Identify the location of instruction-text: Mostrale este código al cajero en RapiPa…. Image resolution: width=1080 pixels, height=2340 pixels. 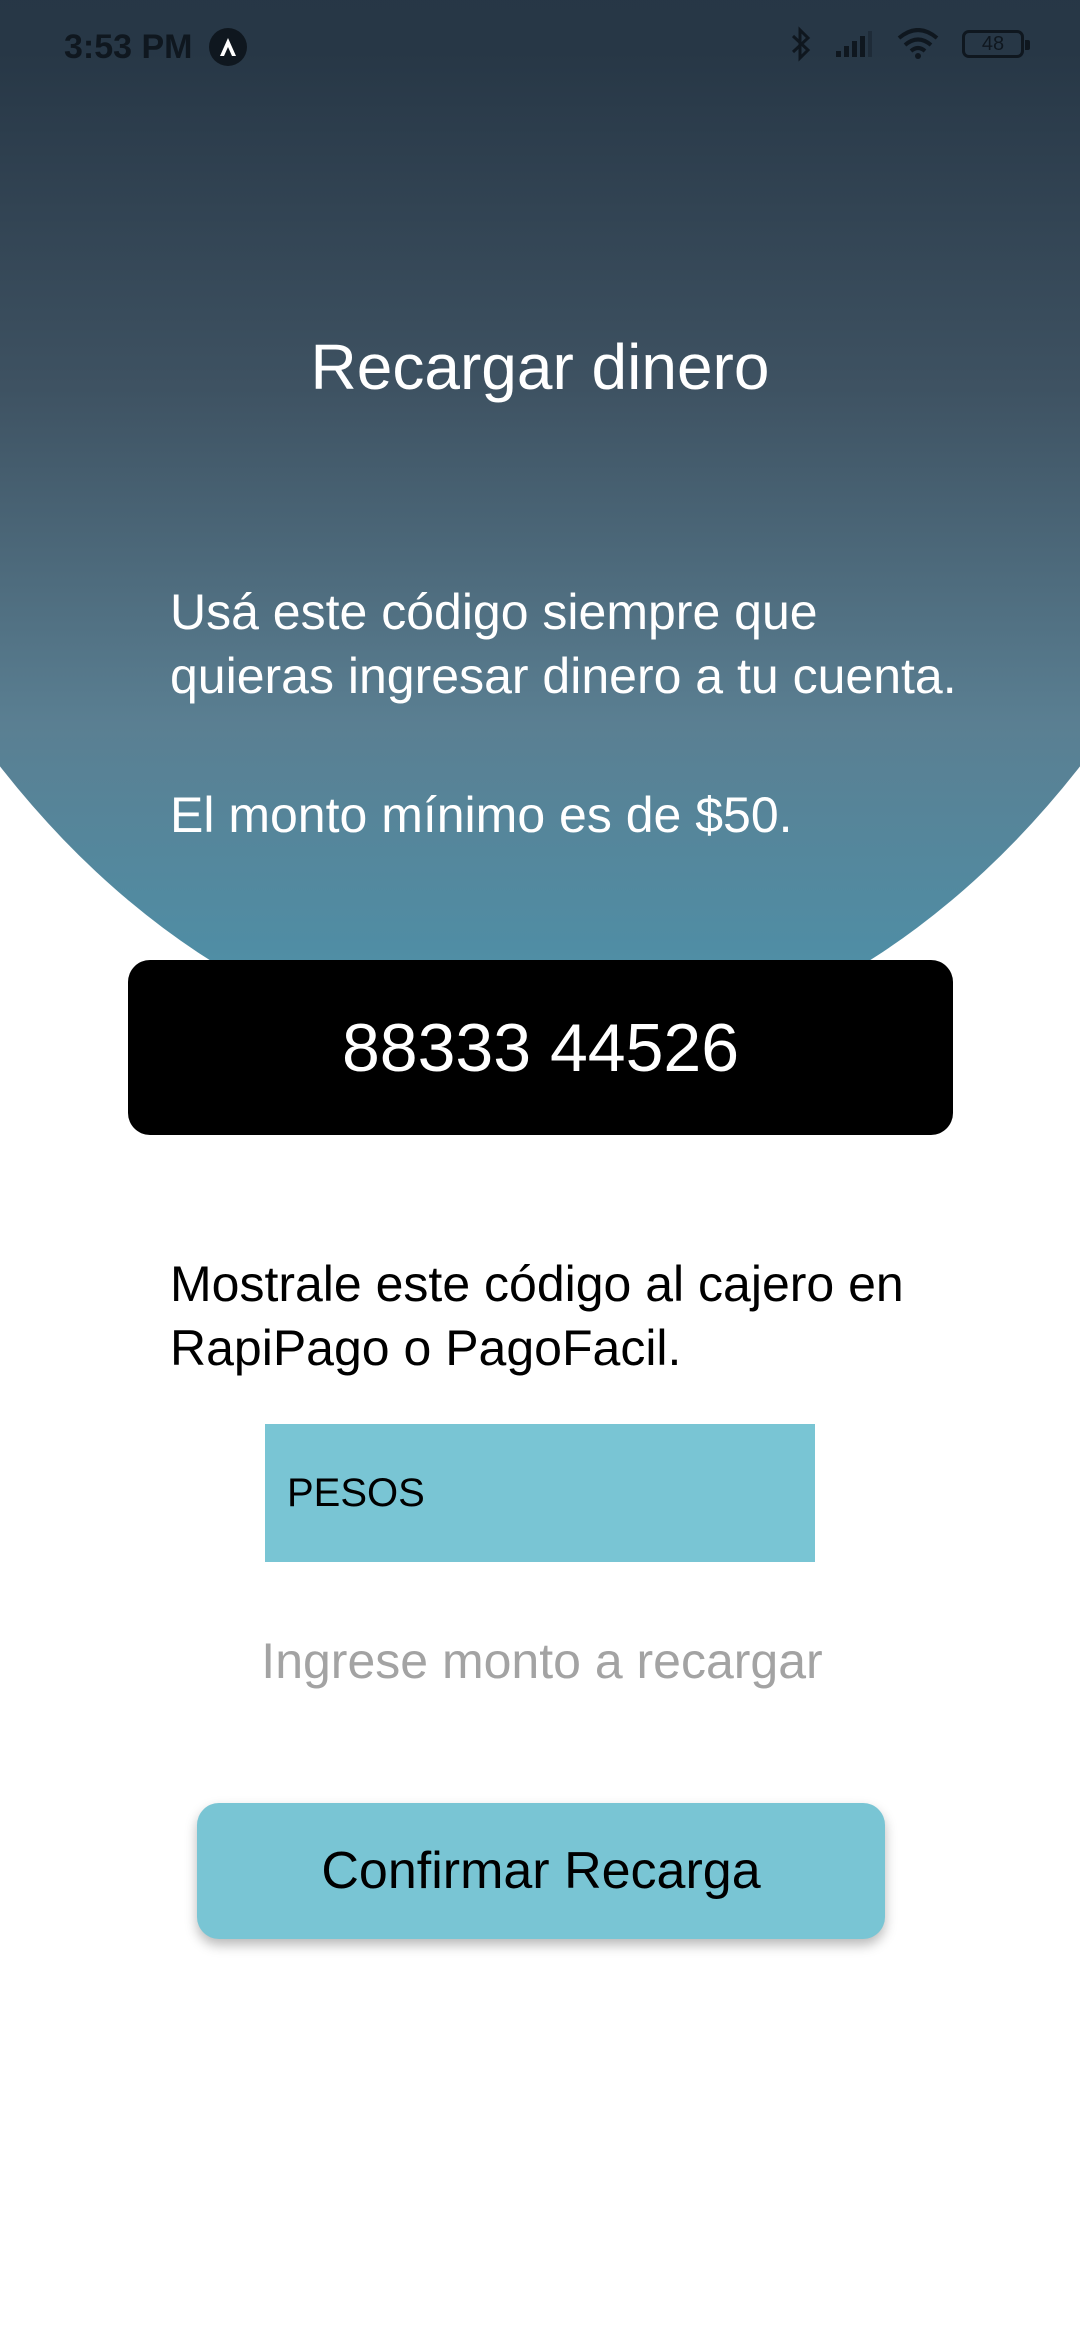
(537, 1316).